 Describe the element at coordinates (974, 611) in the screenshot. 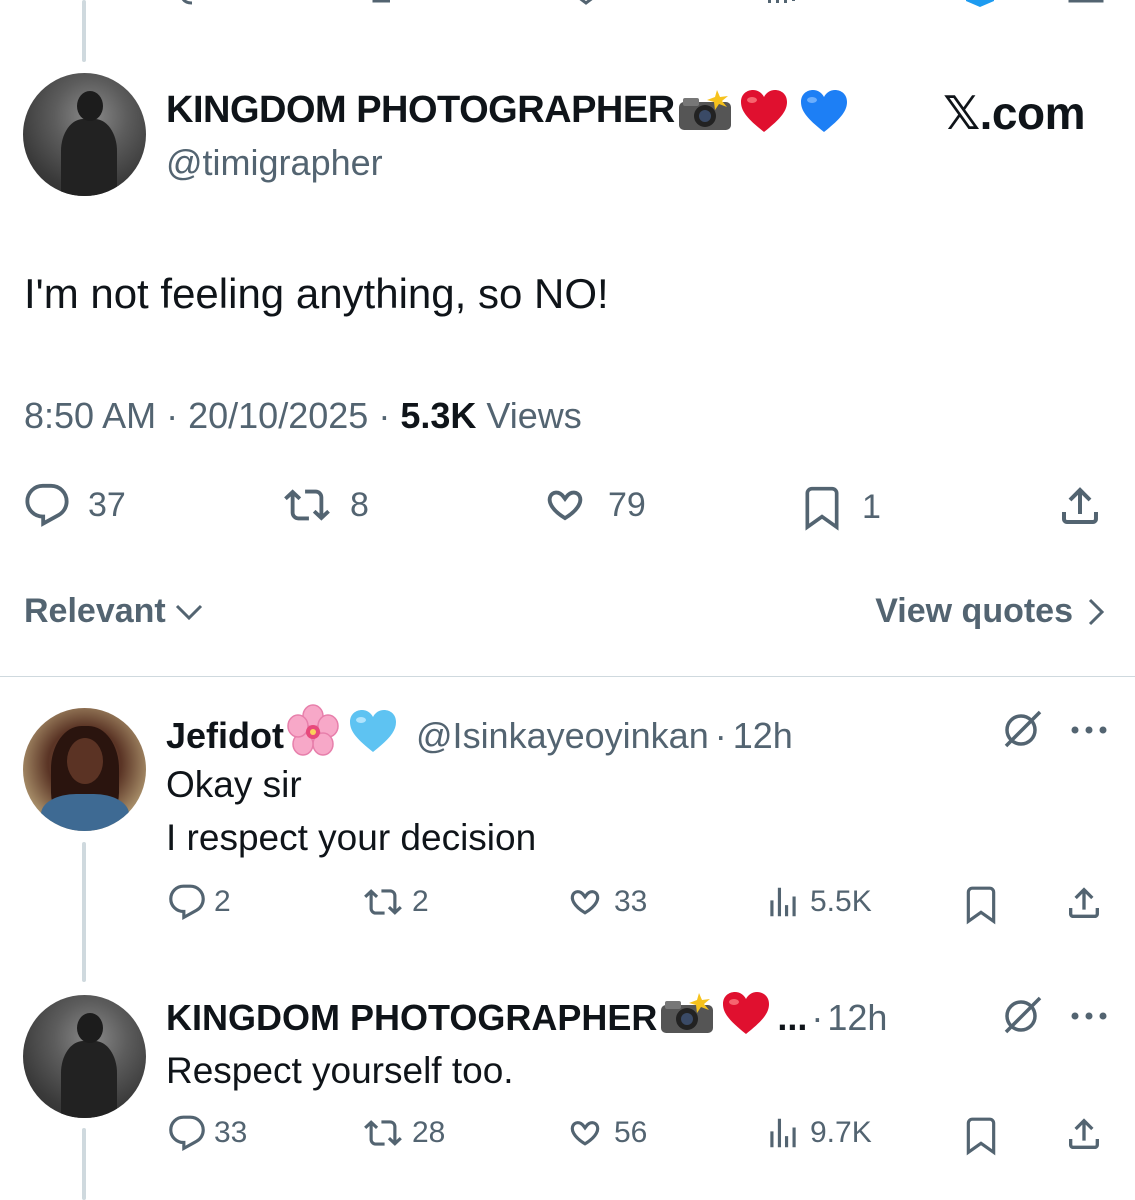

I see `view-quotes-label: View quotes` at that location.